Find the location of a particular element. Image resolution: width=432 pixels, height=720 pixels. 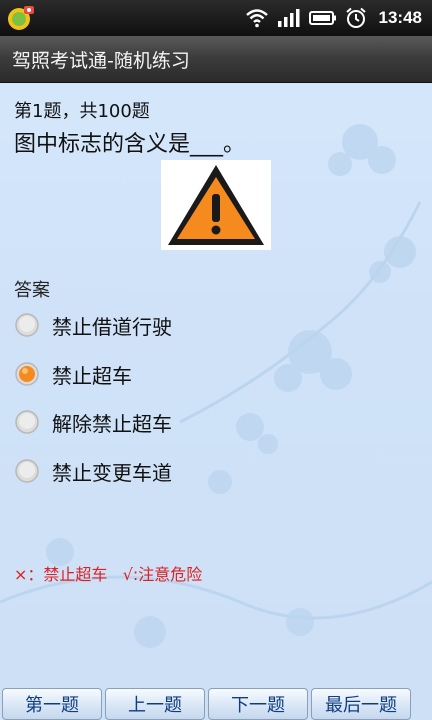

danger-warning-triangle-icon is located at coordinates (216, 205).